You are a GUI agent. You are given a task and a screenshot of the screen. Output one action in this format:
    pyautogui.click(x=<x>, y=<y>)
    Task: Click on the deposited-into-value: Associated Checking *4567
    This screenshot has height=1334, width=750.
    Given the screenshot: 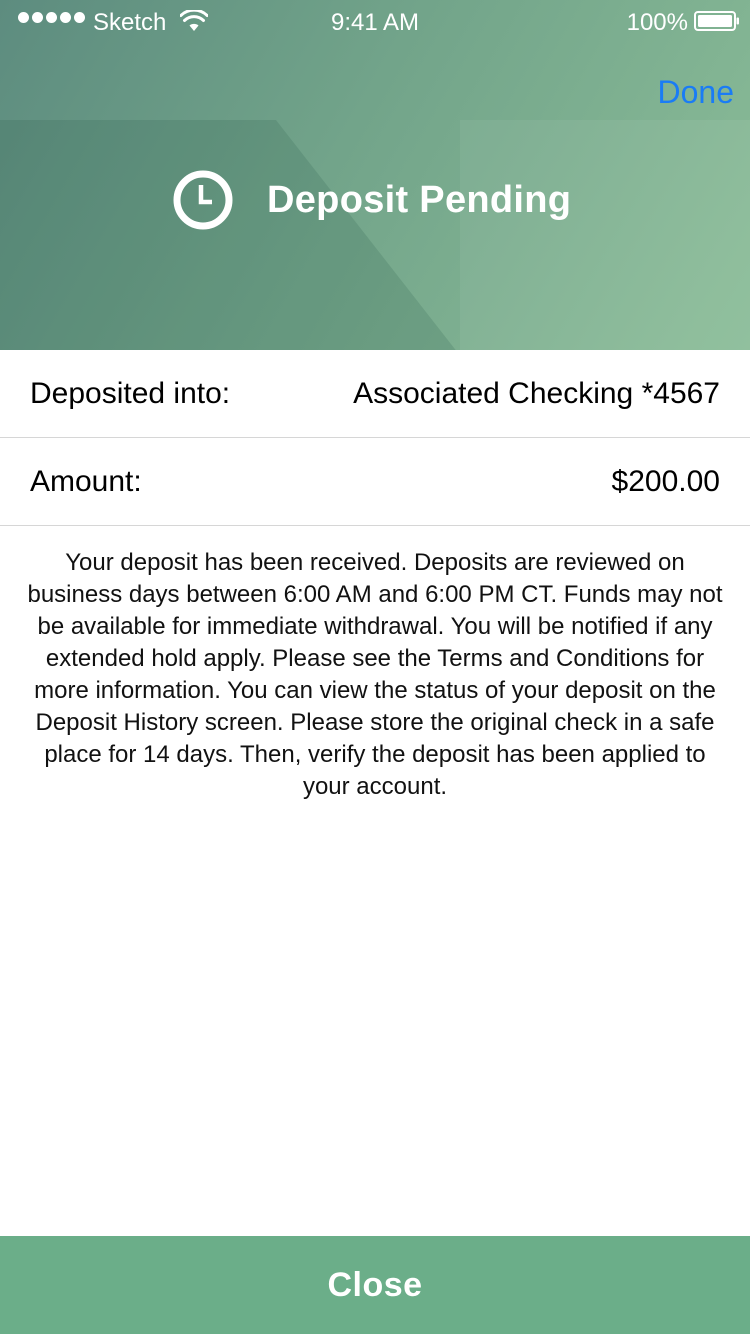 What is the action you would take?
    pyautogui.click(x=536, y=393)
    